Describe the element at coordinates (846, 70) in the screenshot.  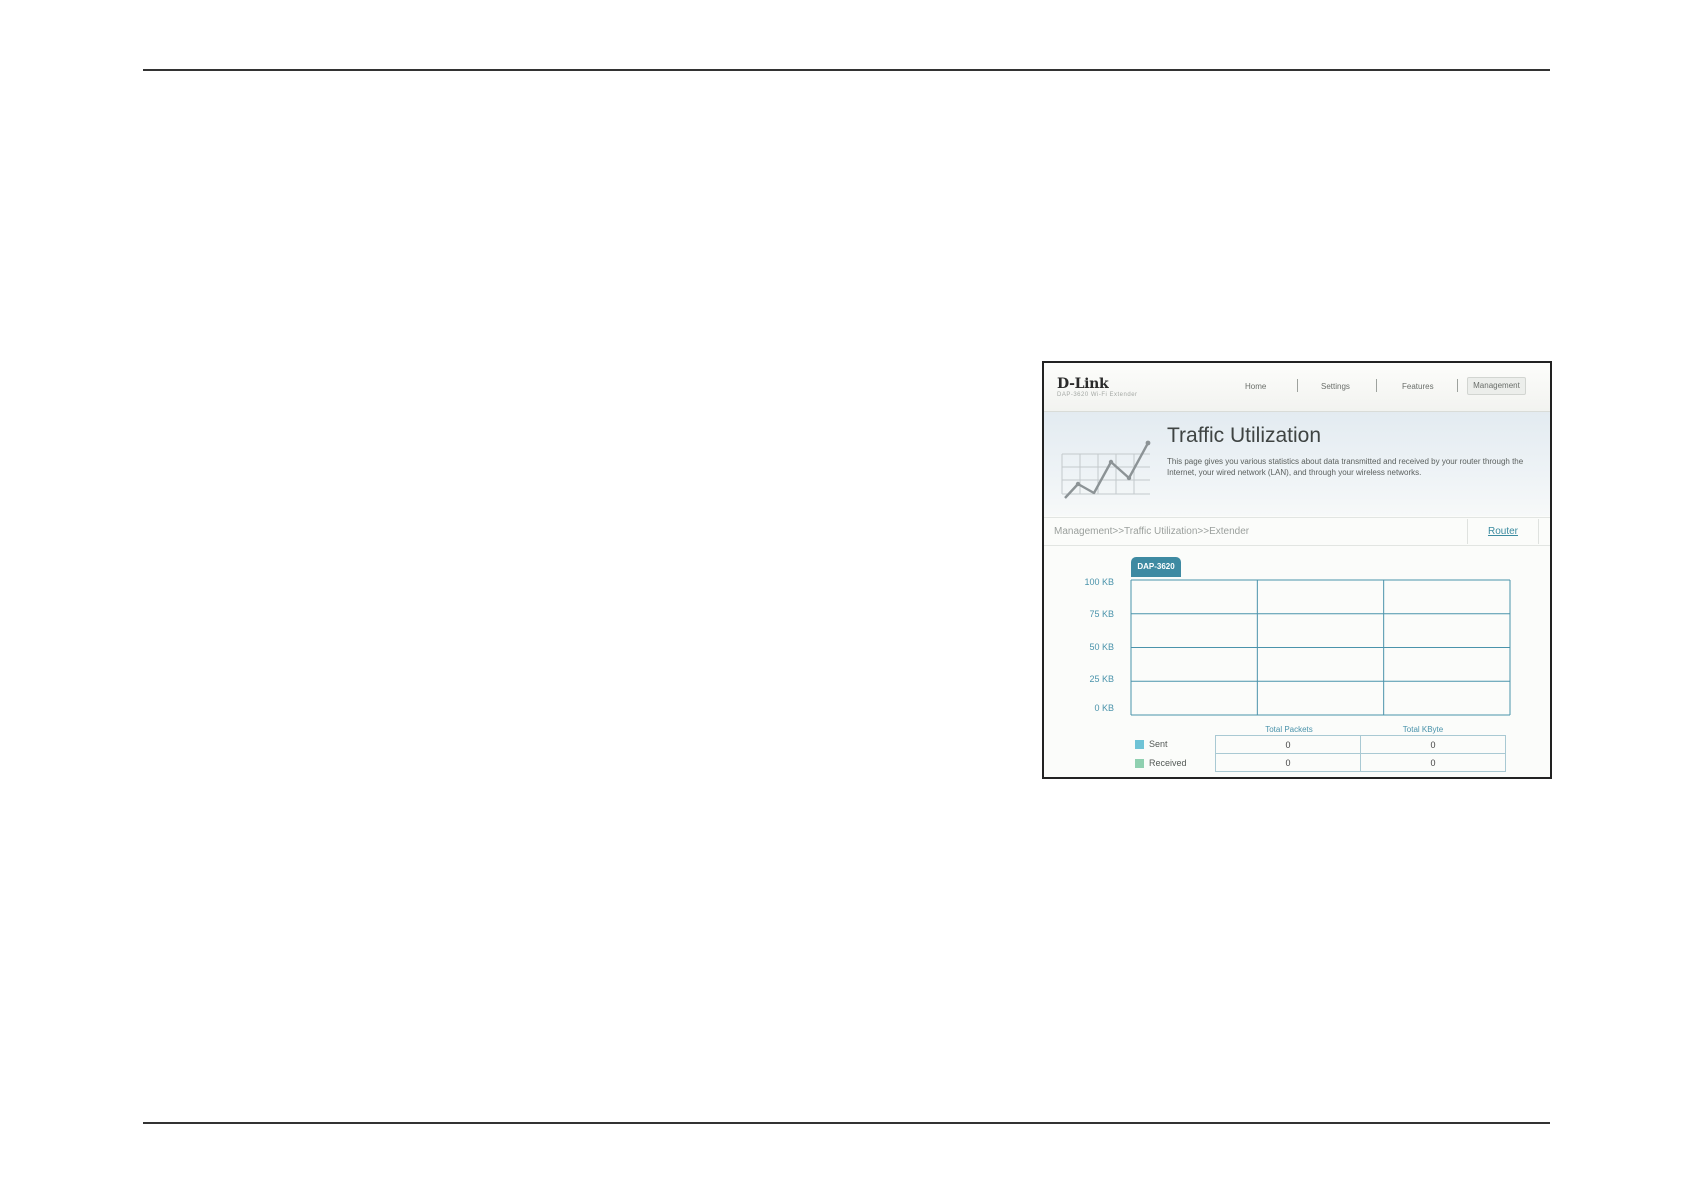
I see `top-rule` at that location.